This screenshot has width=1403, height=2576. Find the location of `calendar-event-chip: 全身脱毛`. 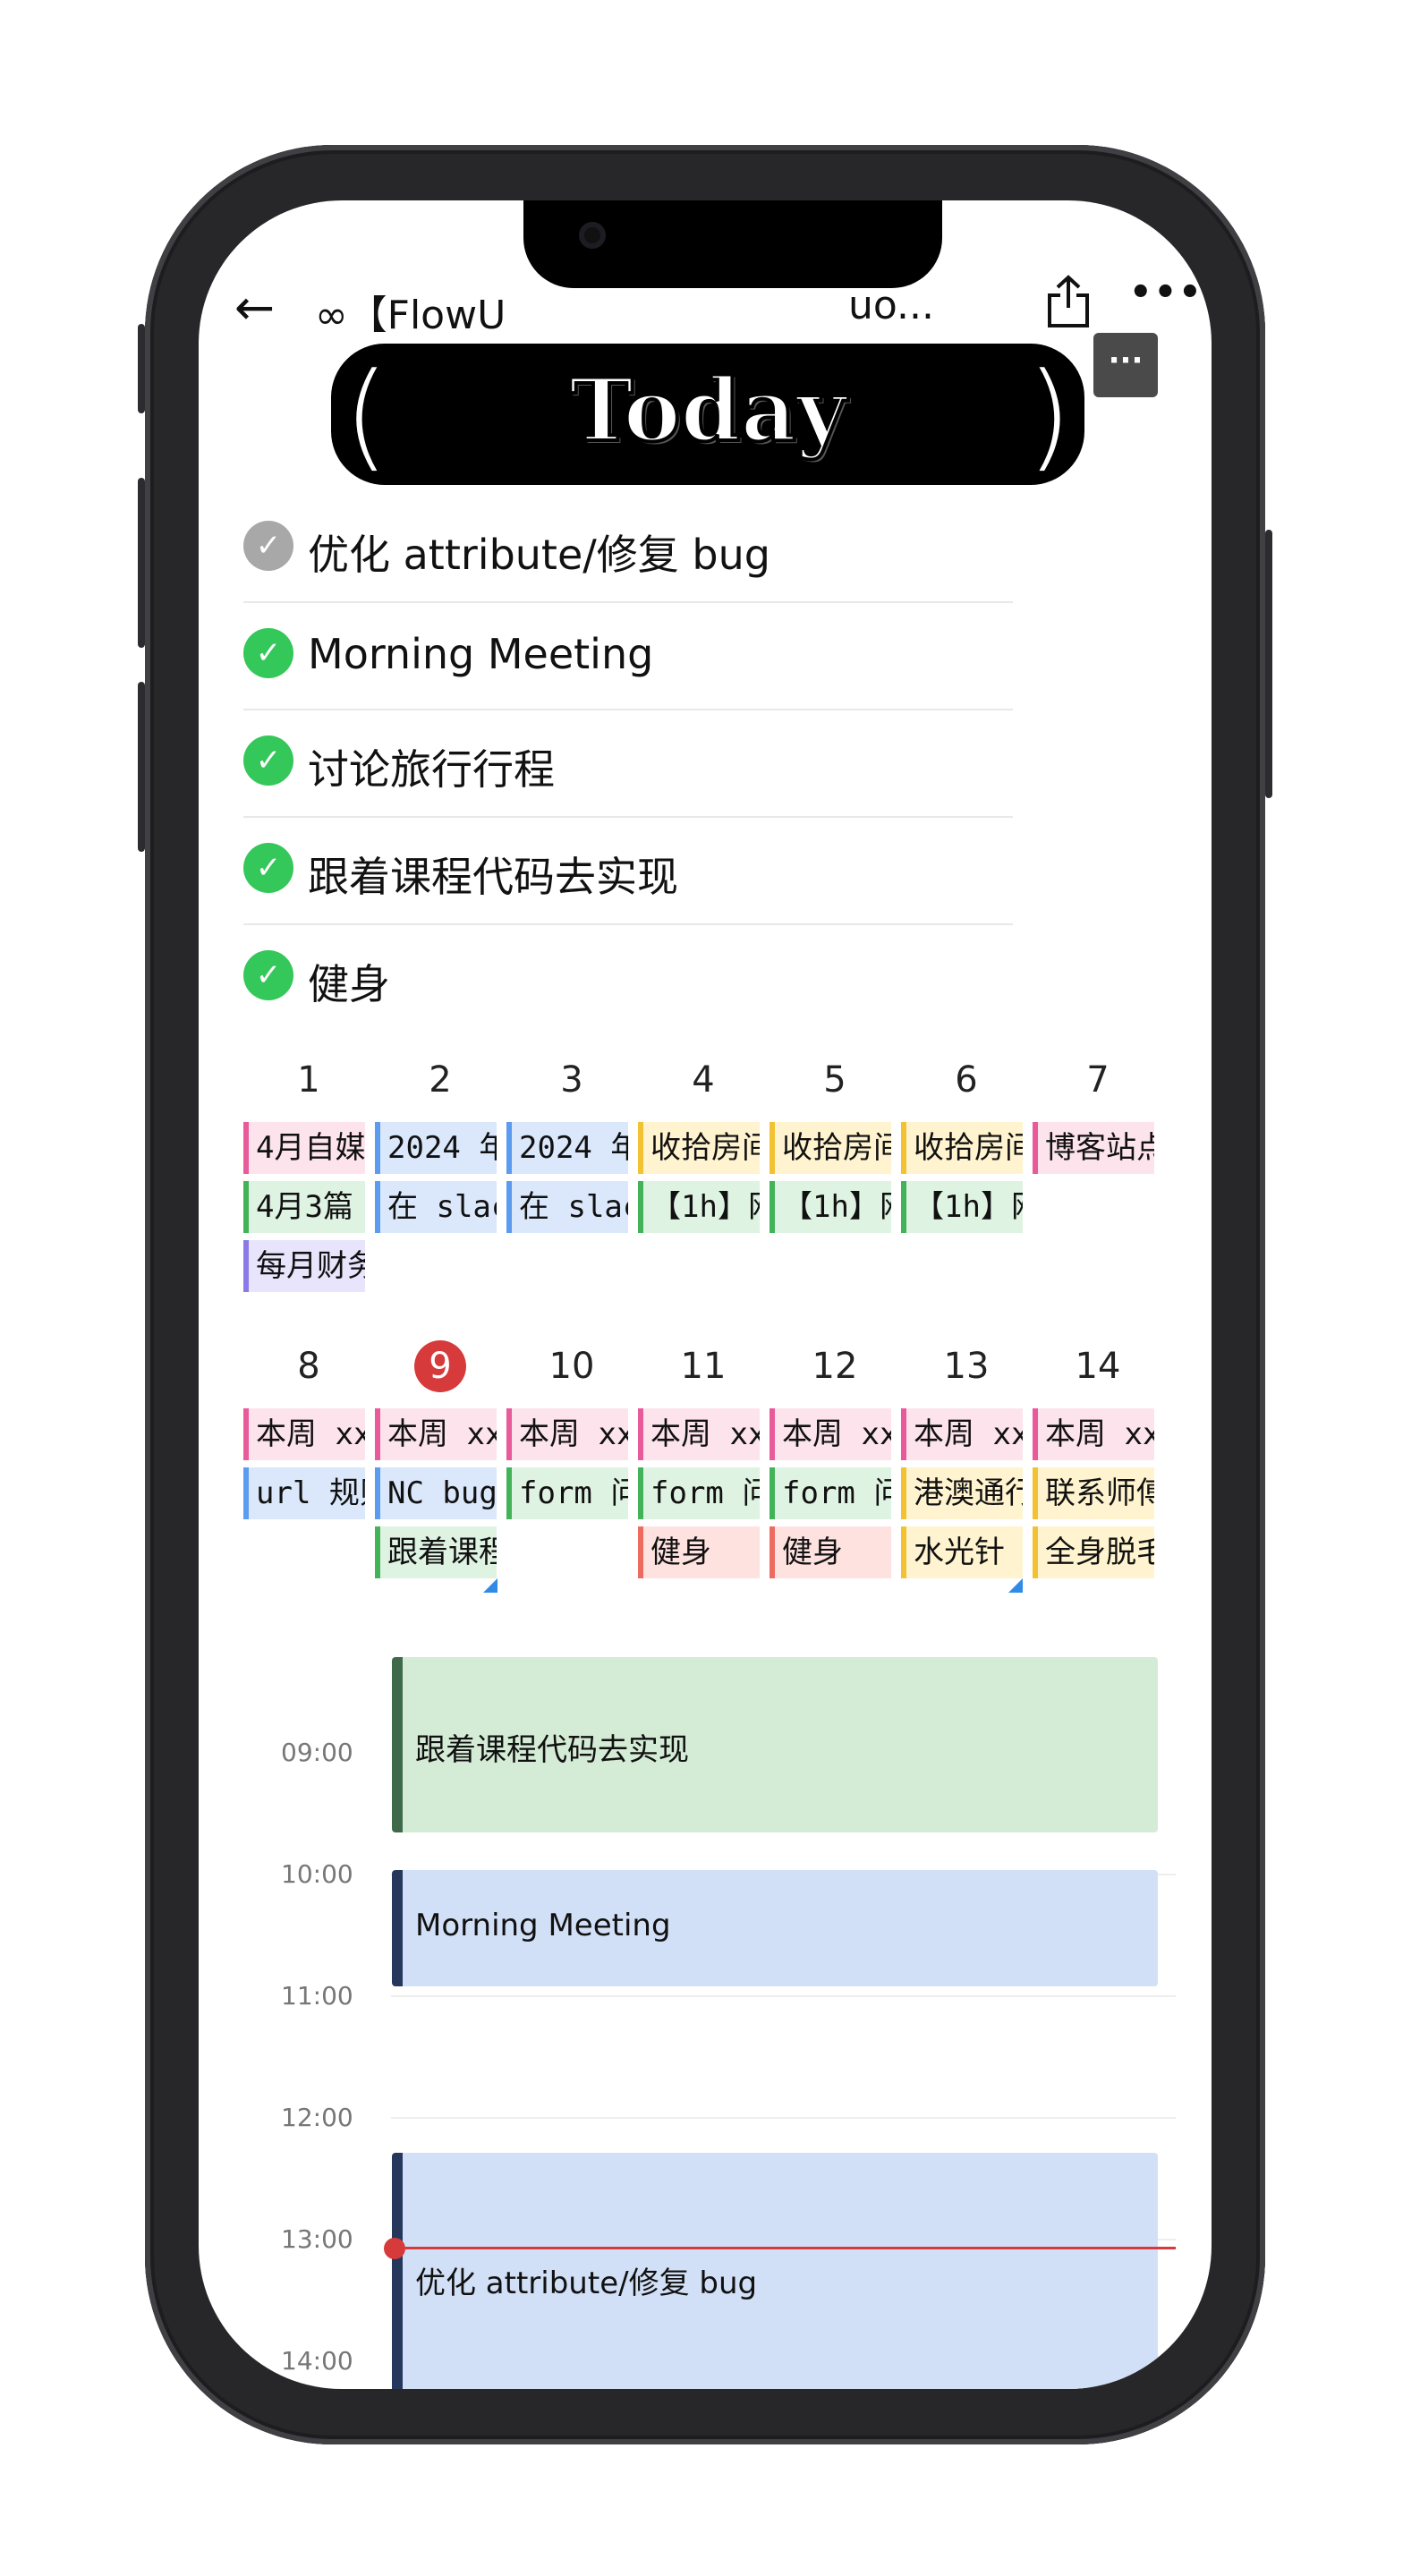

calendar-event-chip: 全身脱毛 is located at coordinates (1093, 1552).